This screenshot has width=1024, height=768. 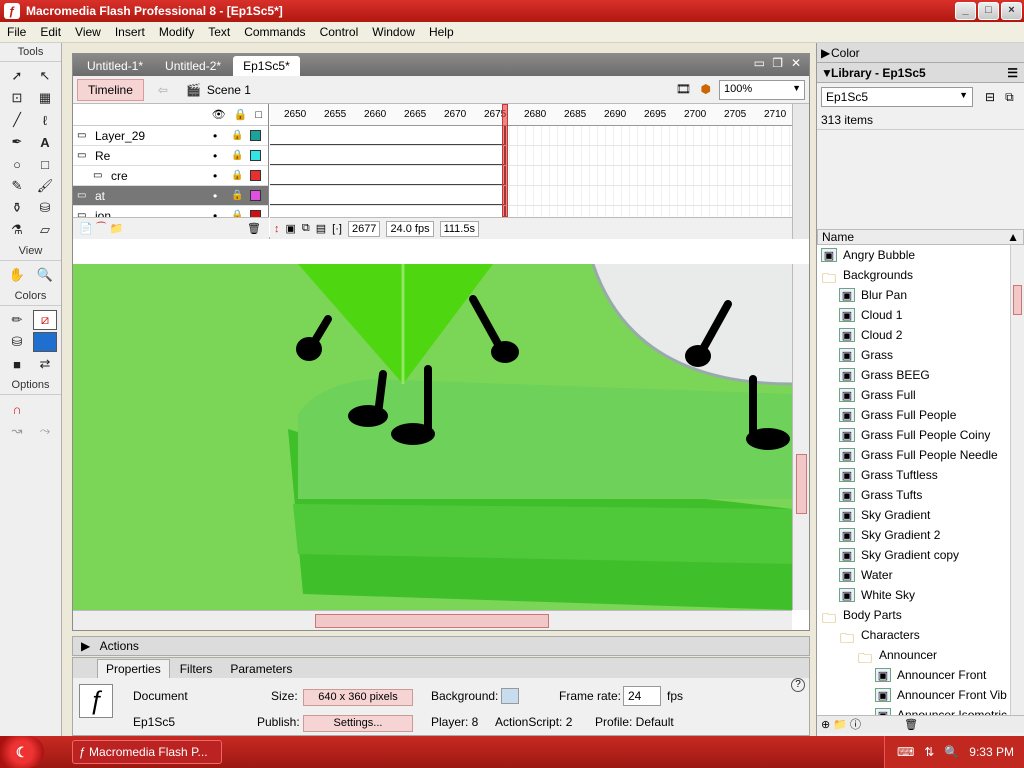 I want to click on stage-horizontal-scrollbar, so click(x=432, y=620).